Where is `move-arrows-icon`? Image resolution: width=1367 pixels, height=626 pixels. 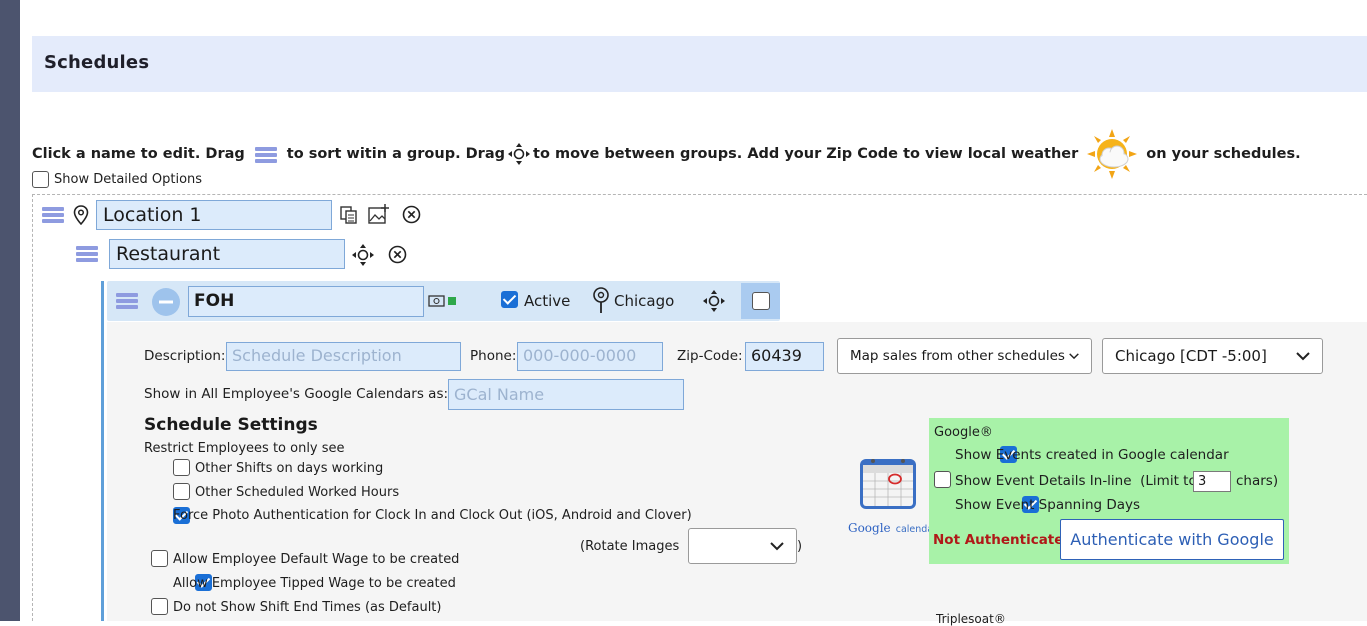 move-arrows-icon is located at coordinates (519, 154).